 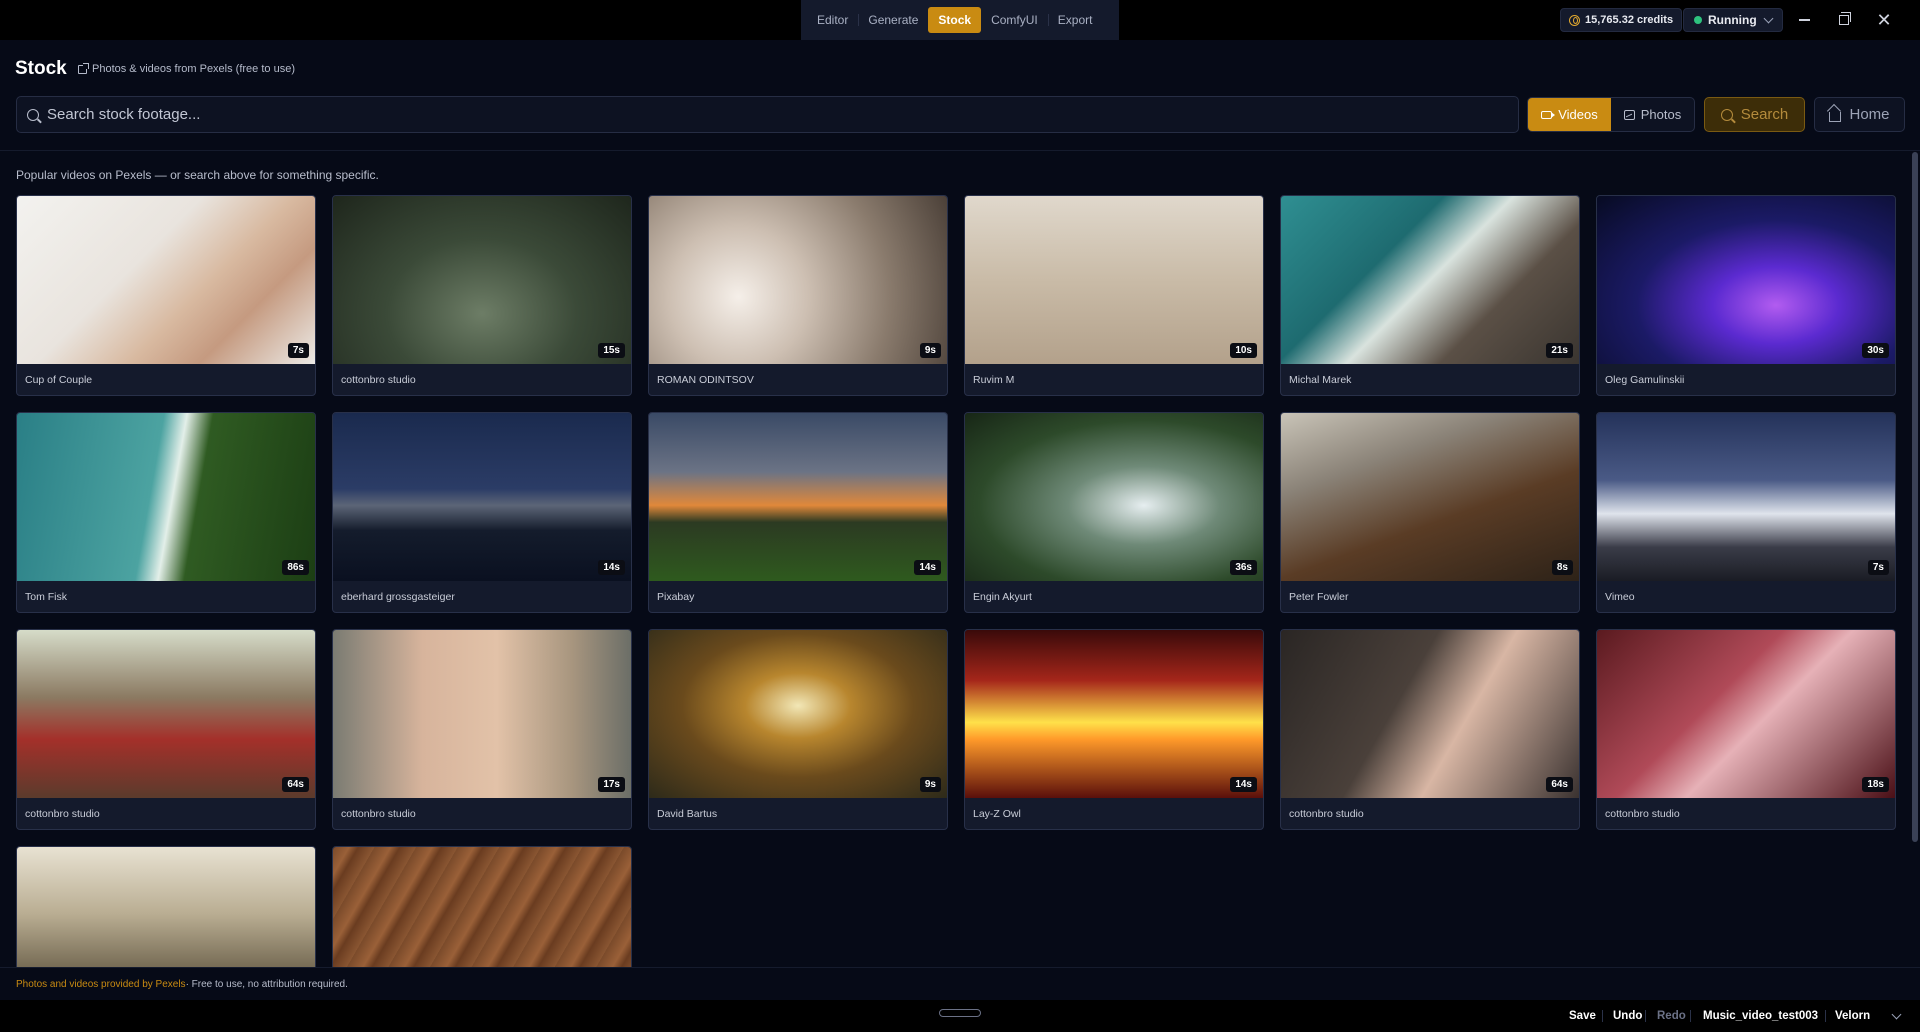 I want to click on video-card: 14s Lay-Z Owl, so click(x=1114, y=729).